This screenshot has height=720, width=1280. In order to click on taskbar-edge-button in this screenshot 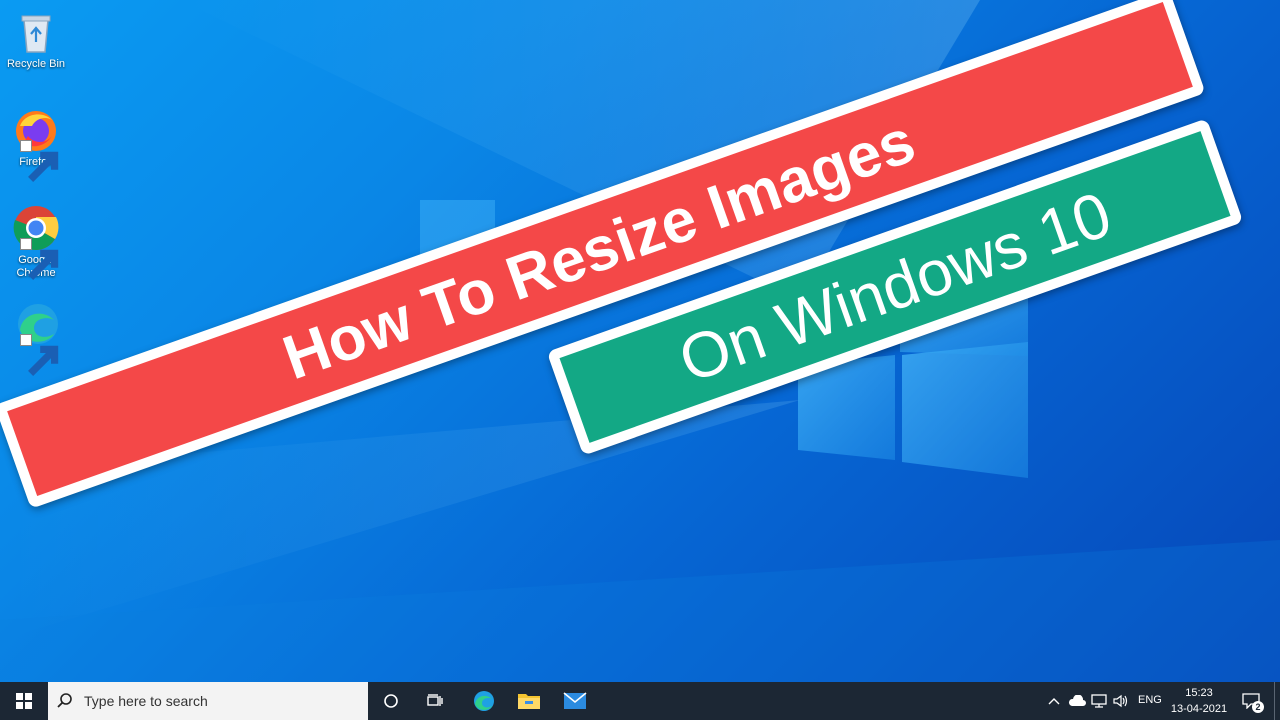, I will do `click(483, 701)`.